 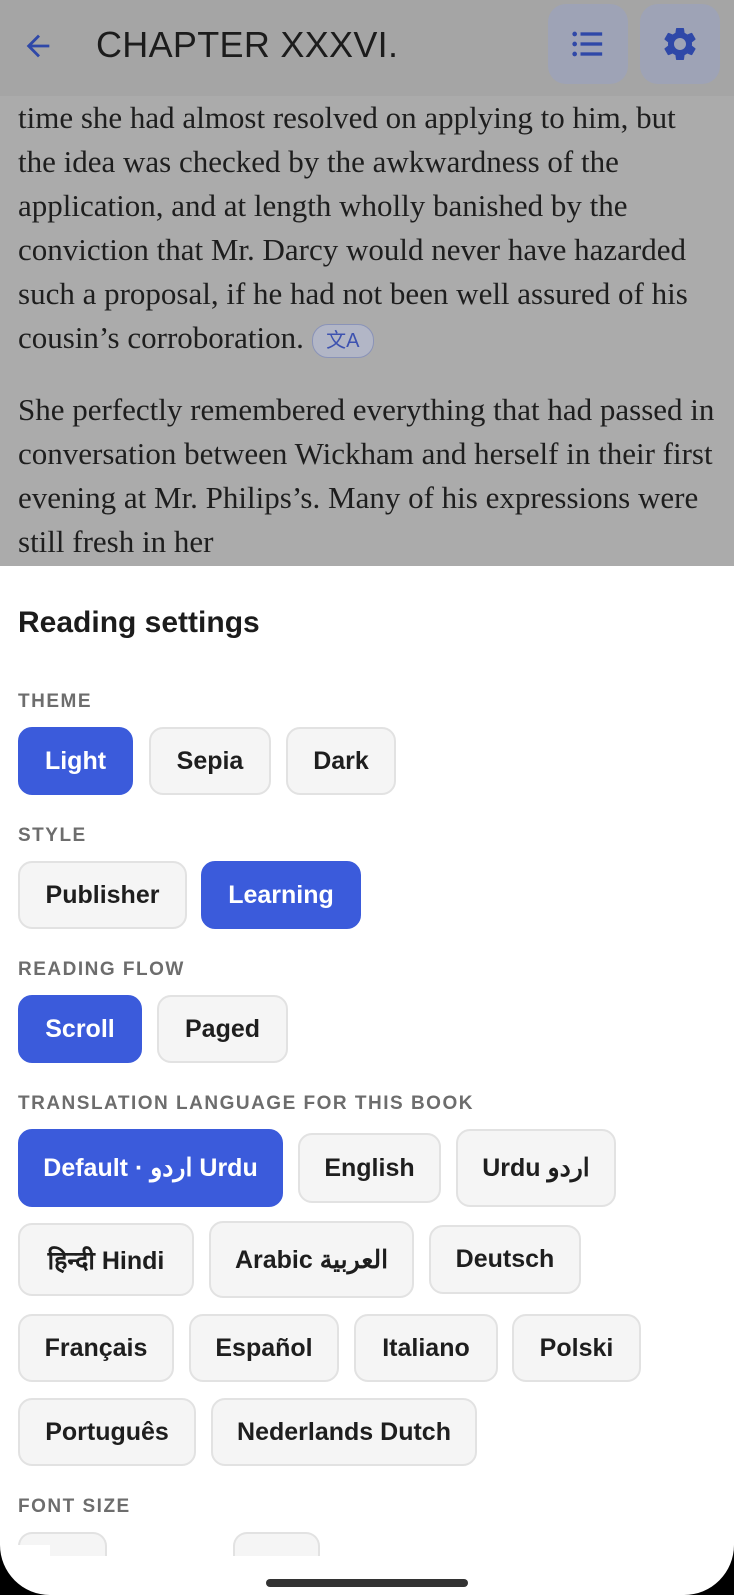 I want to click on lang-english-chip: English, so click(x=369, y=1168).